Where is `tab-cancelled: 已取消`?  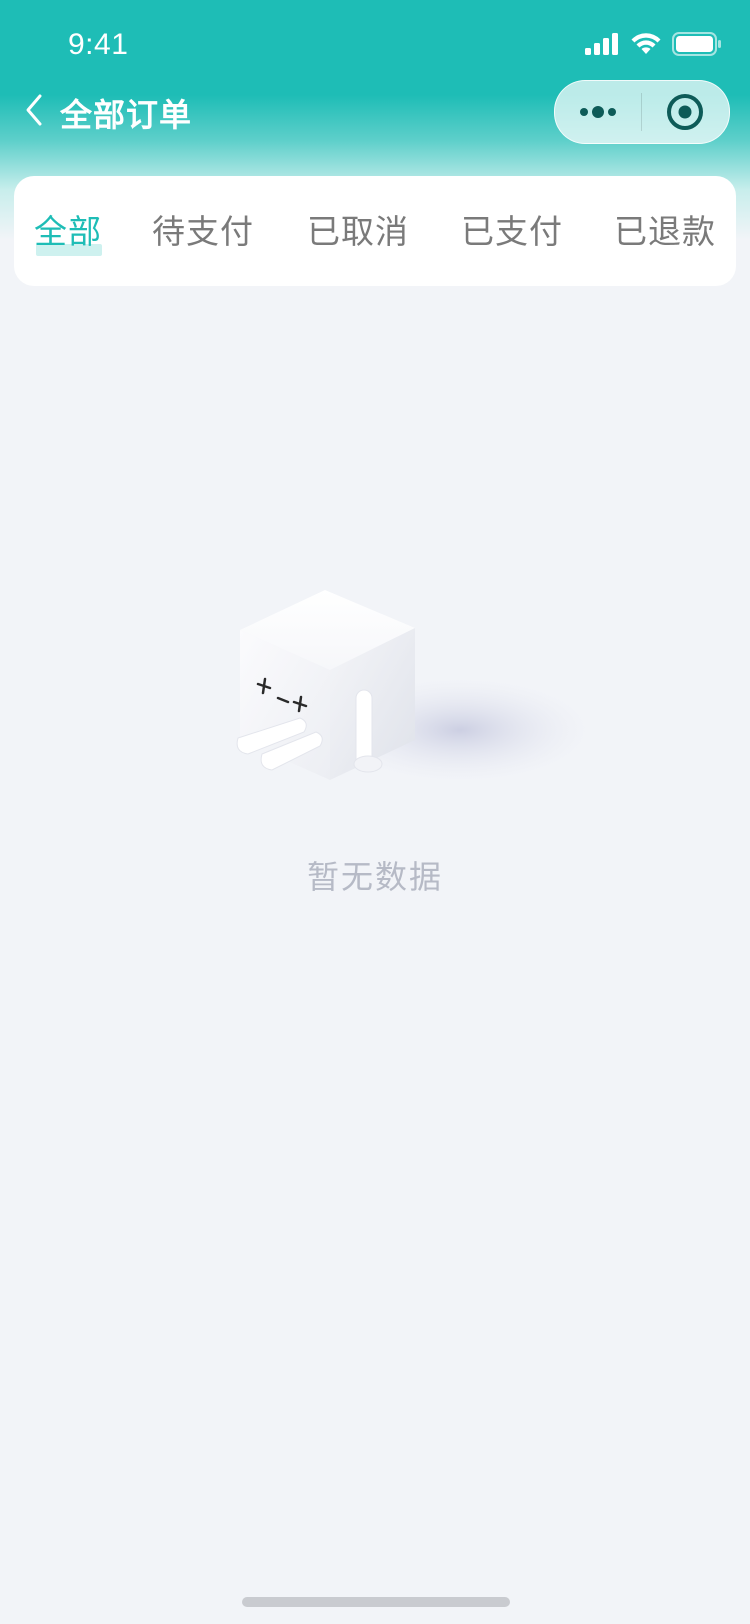 tab-cancelled: 已取消 is located at coordinates (358, 232).